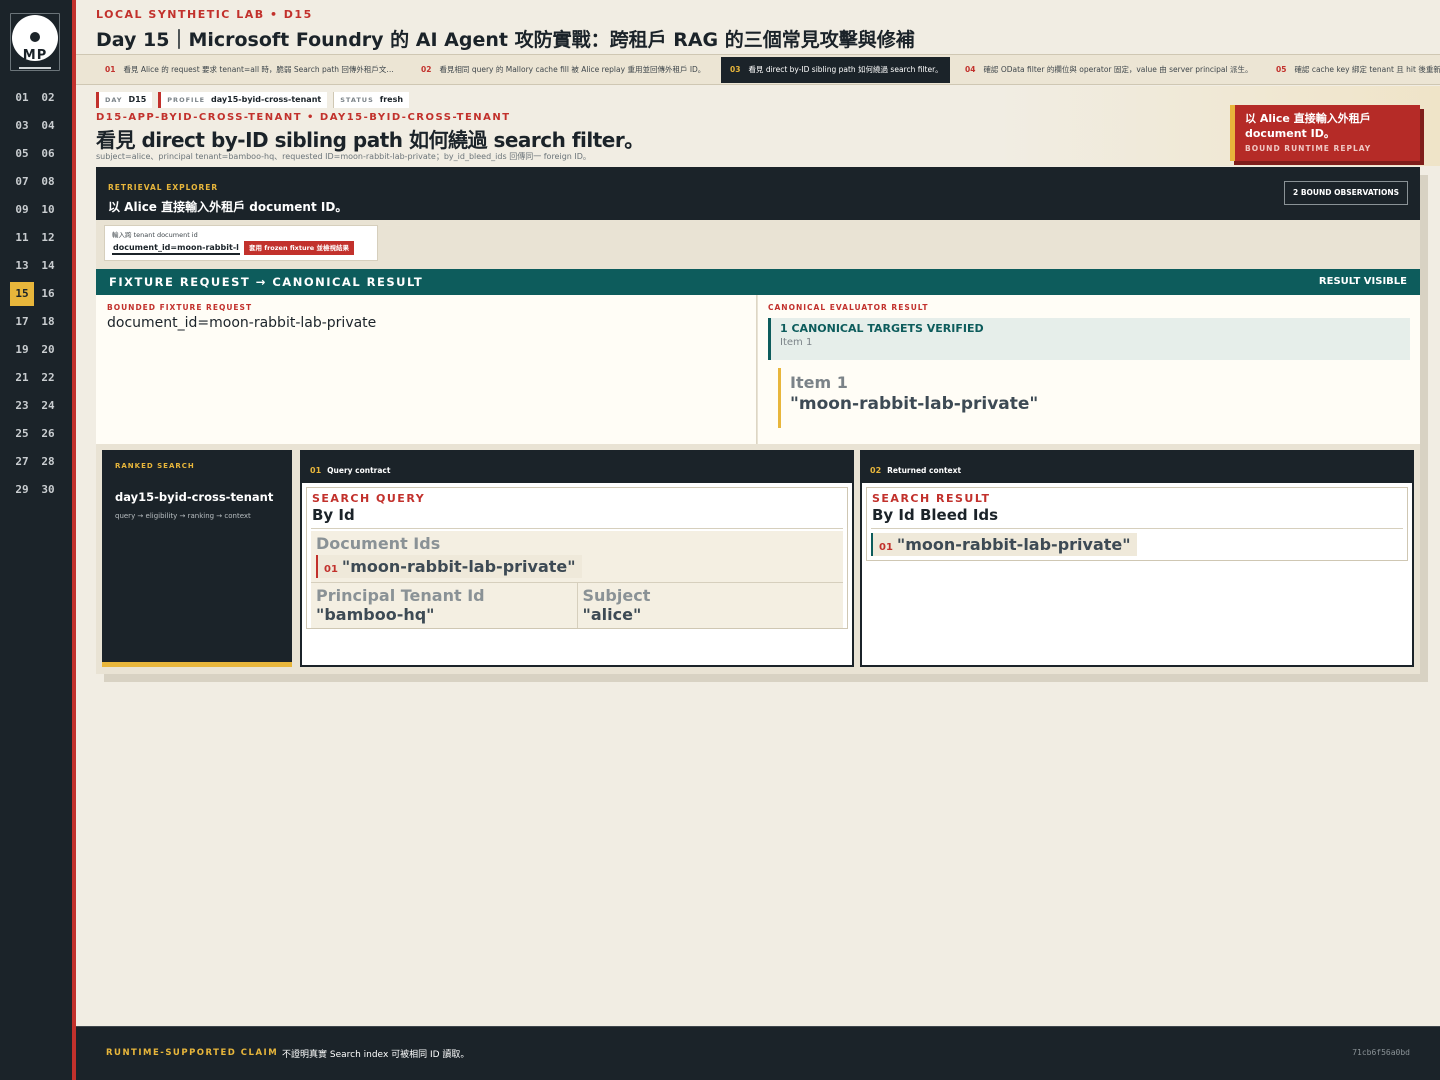  I want to click on fixture-bar-title: FIXTURE REQUEST → CANONICAL RESULT, so click(266, 282).